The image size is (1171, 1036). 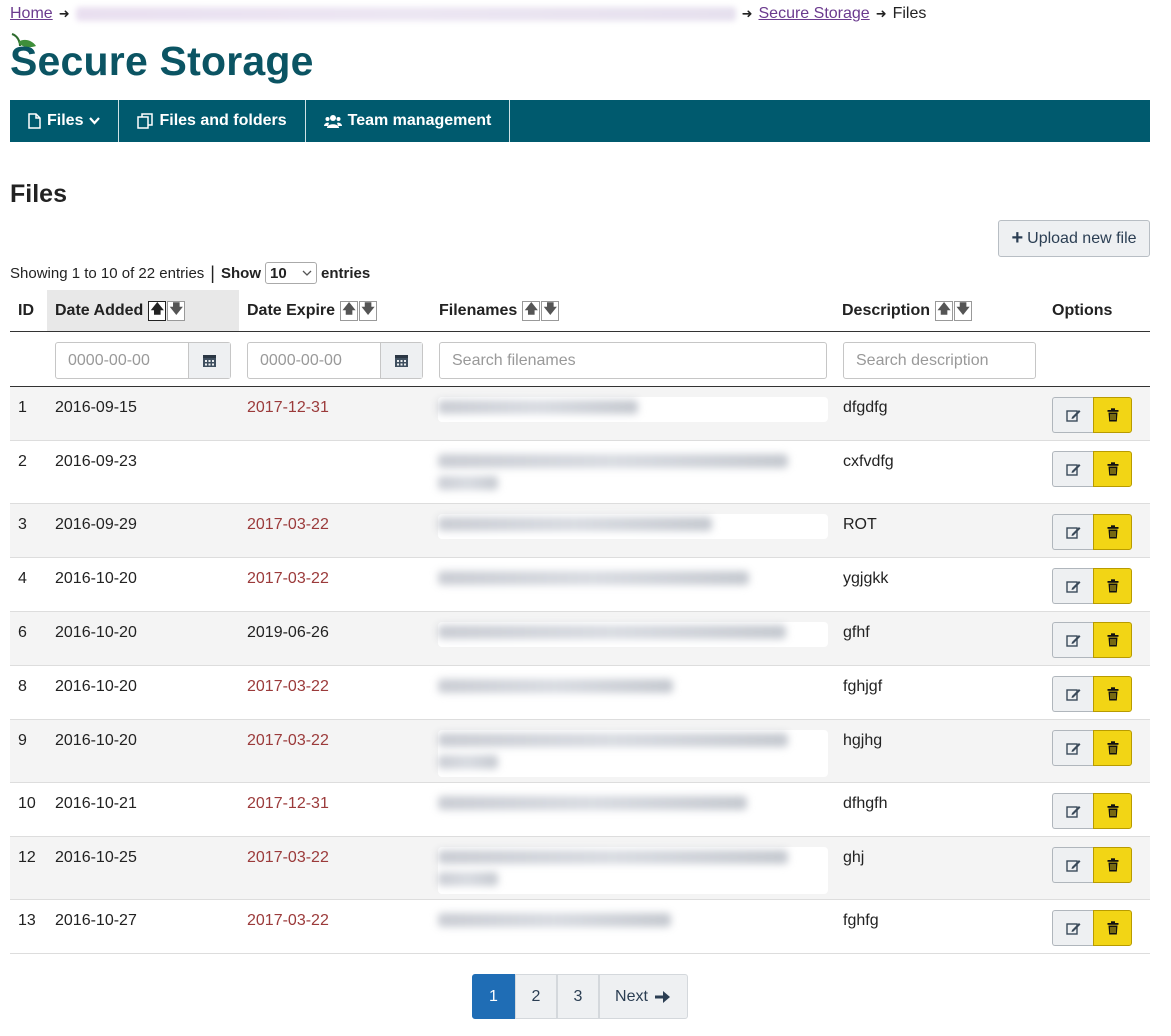 What do you see at coordinates (907, 310) in the screenshot?
I see `header-description: Description 🡅 🡇` at bounding box center [907, 310].